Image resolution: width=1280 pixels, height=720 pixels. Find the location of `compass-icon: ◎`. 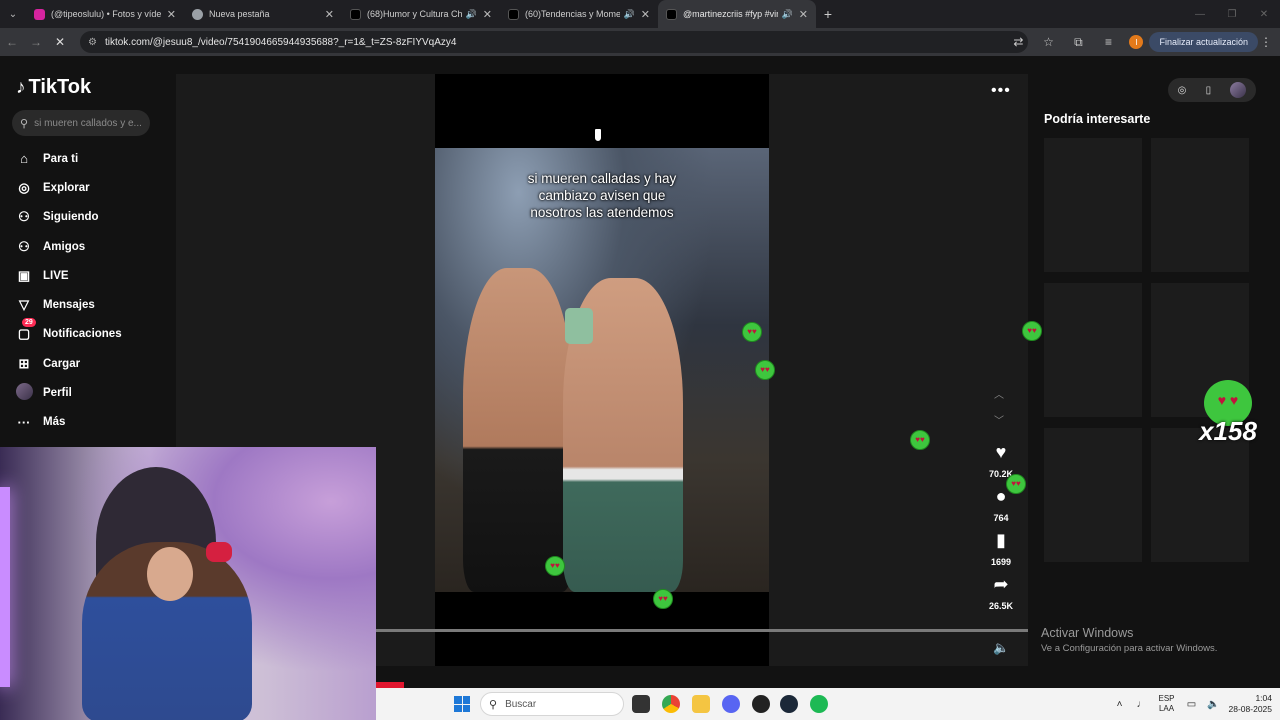

compass-icon: ◎ is located at coordinates (24, 187).